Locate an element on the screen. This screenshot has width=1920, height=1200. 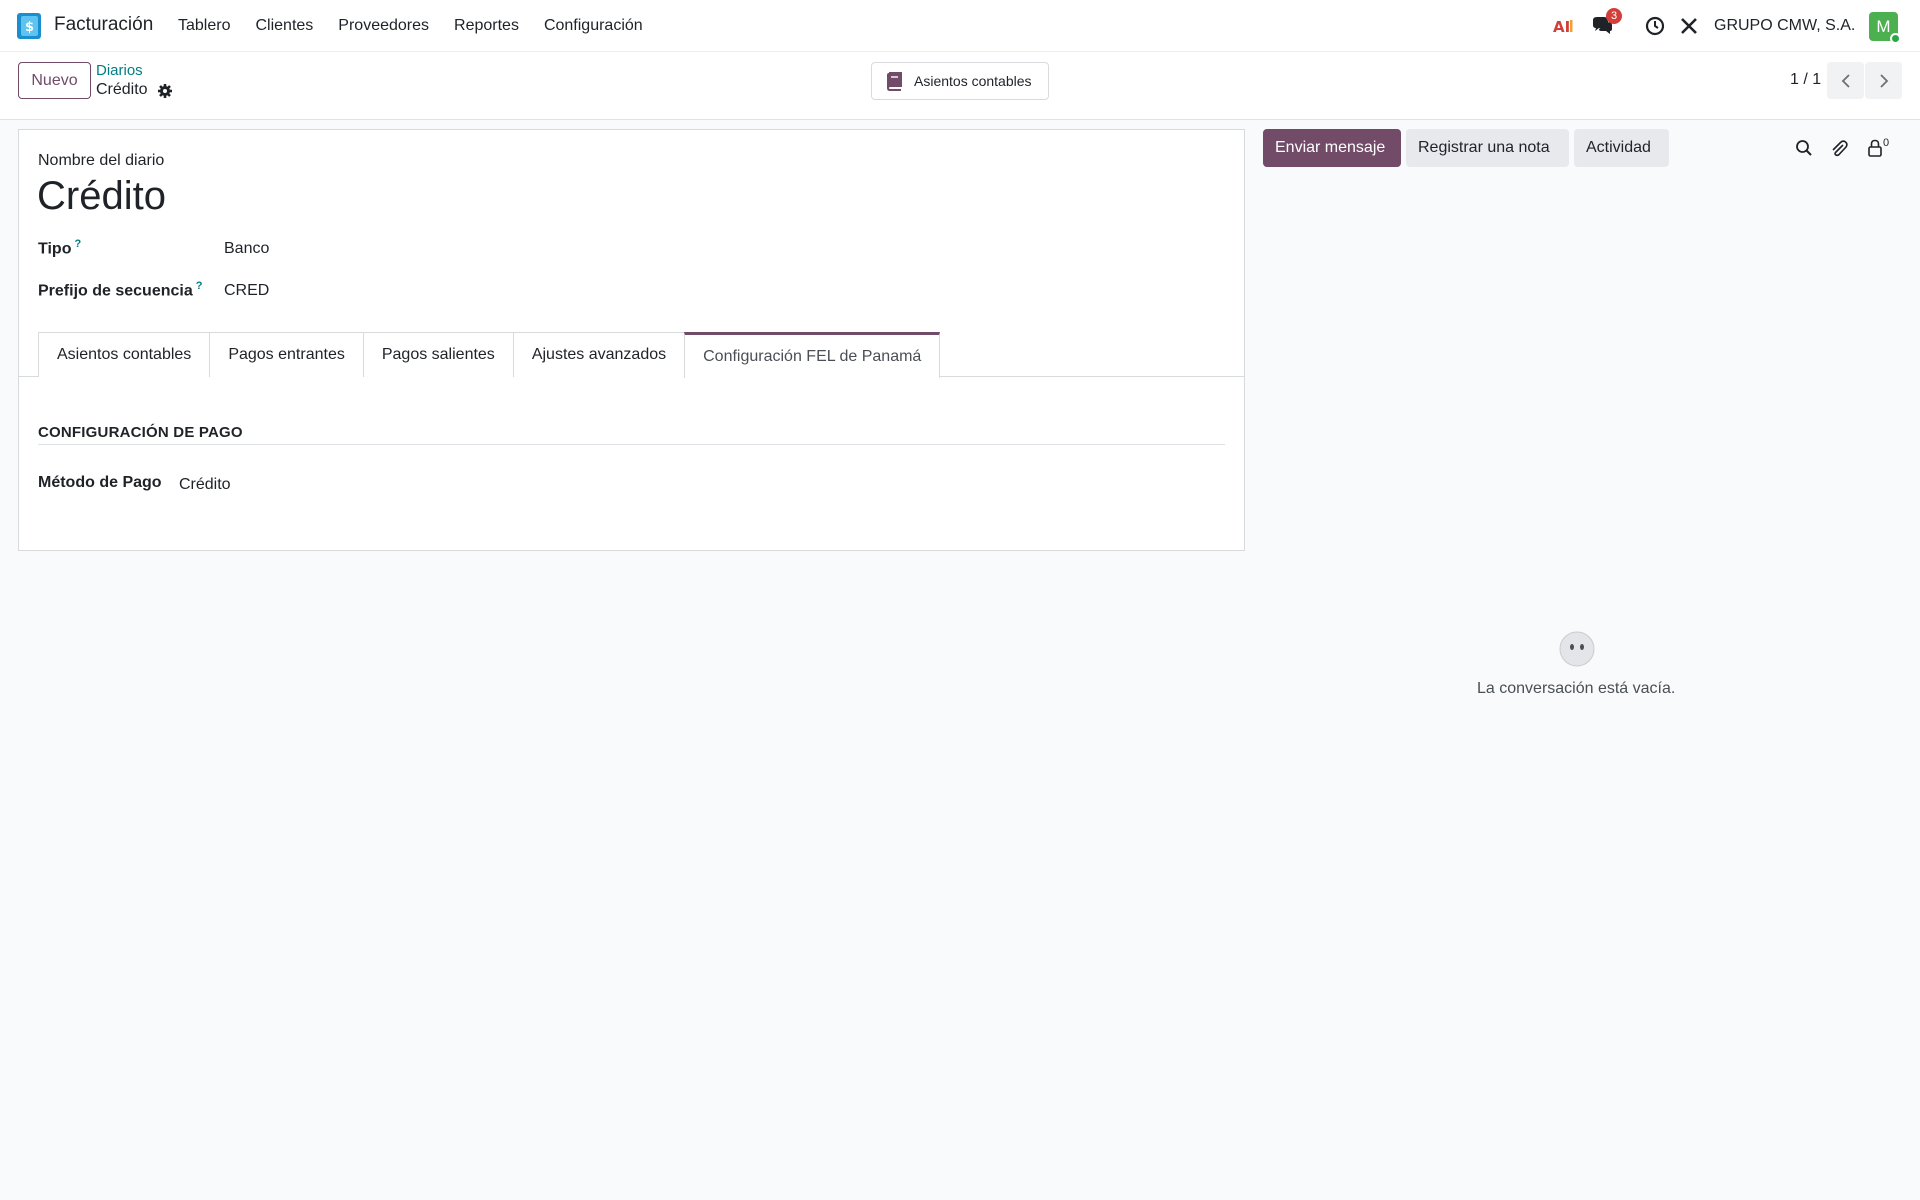
type-label-text: Tipo is located at coordinates (55, 249).